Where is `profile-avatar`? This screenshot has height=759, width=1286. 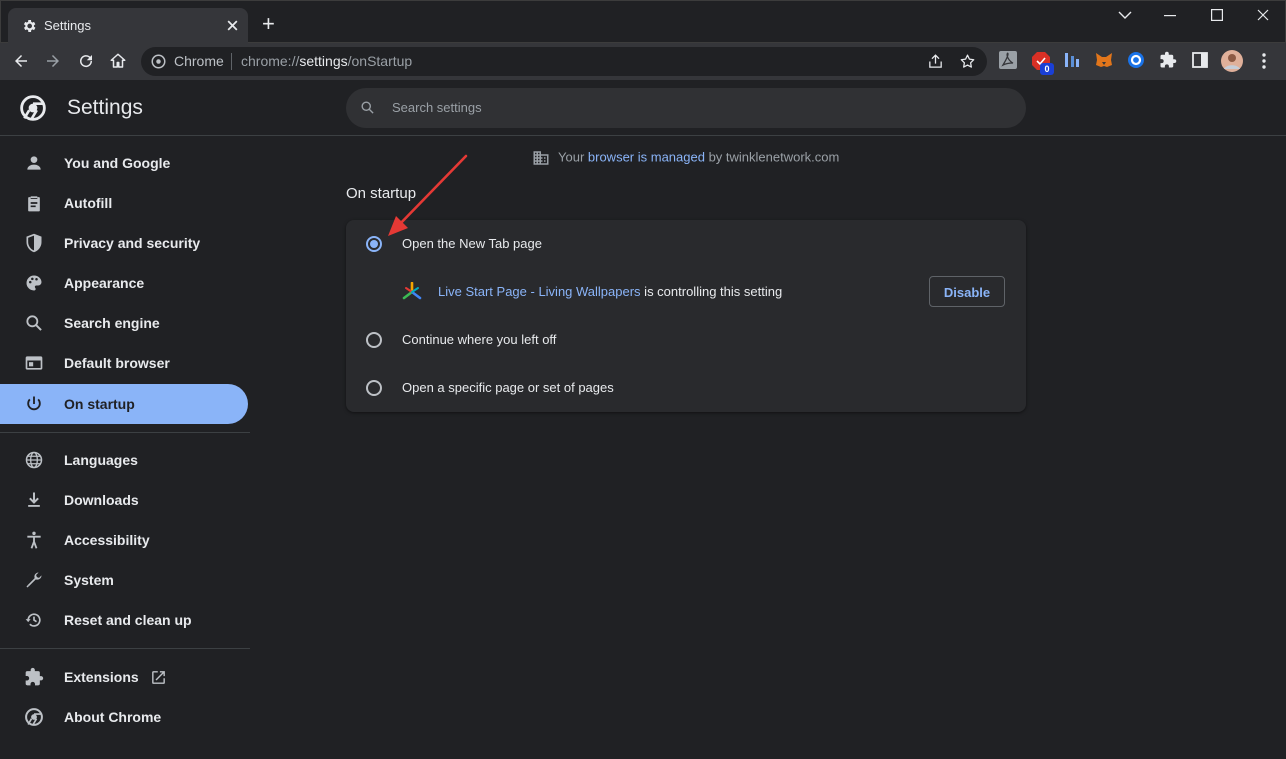
profile-avatar is located at coordinates (1232, 61).